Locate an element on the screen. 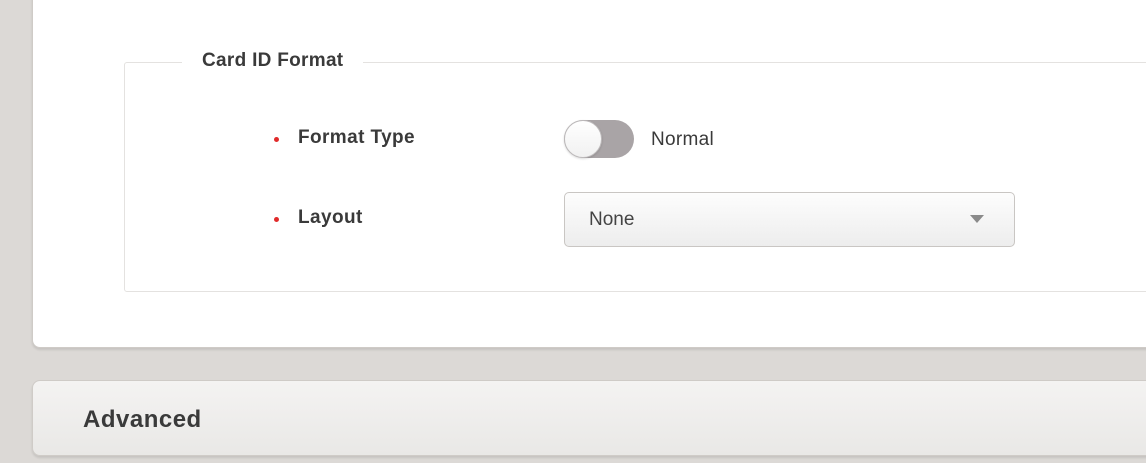 The width and height of the screenshot is (1146, 463). format-type-toggle is located at coordinates (599, 139).